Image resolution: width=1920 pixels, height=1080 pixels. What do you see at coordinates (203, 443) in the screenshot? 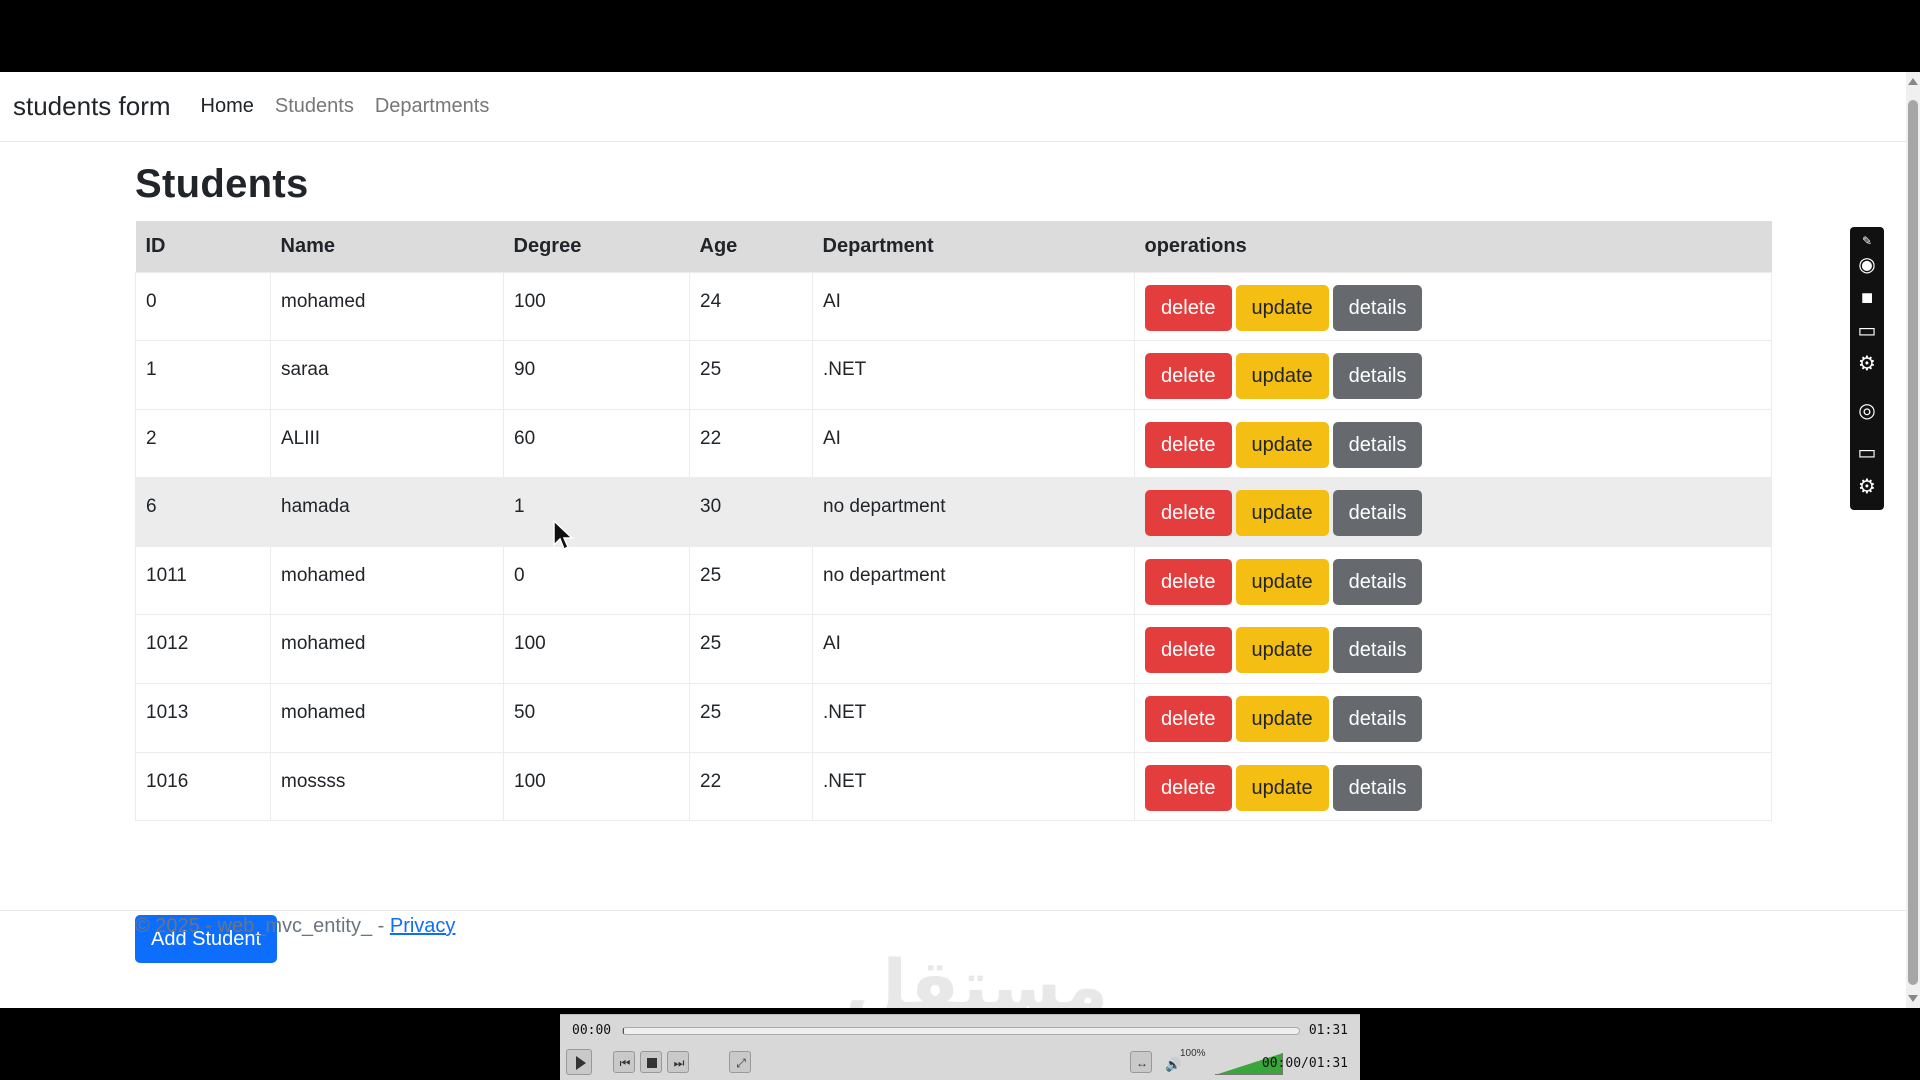
I see `cell-id: 2` at bounding box center [203, 443].